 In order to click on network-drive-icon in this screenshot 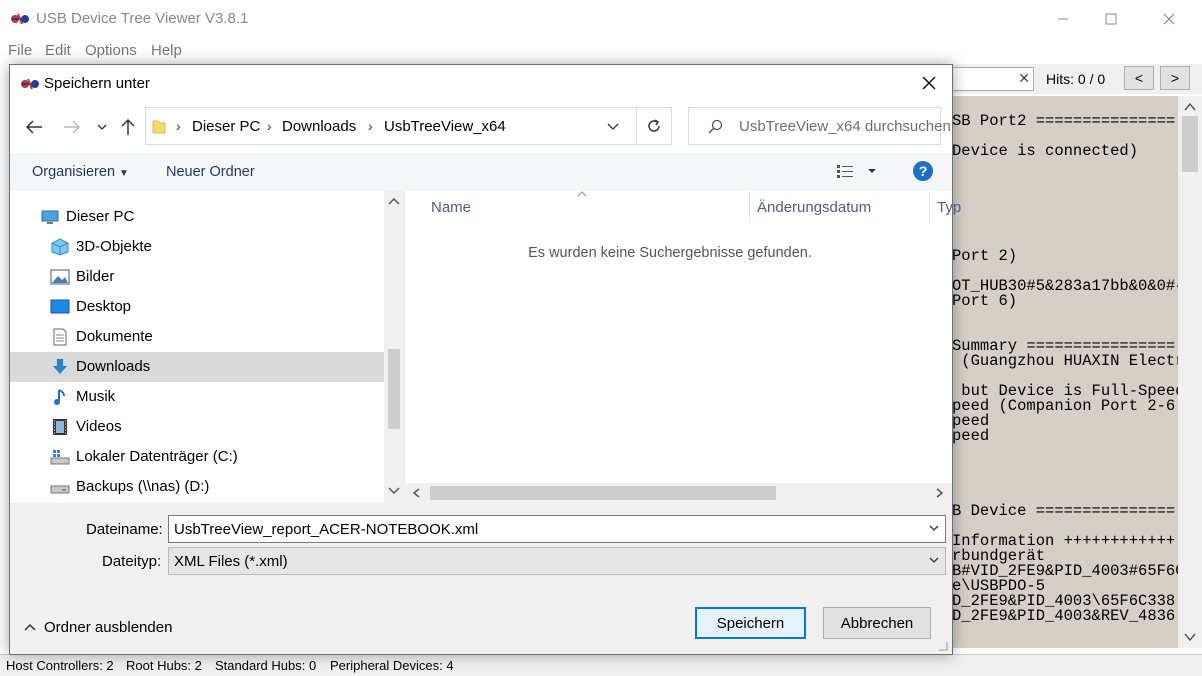, I will do `click(60, 489)`.